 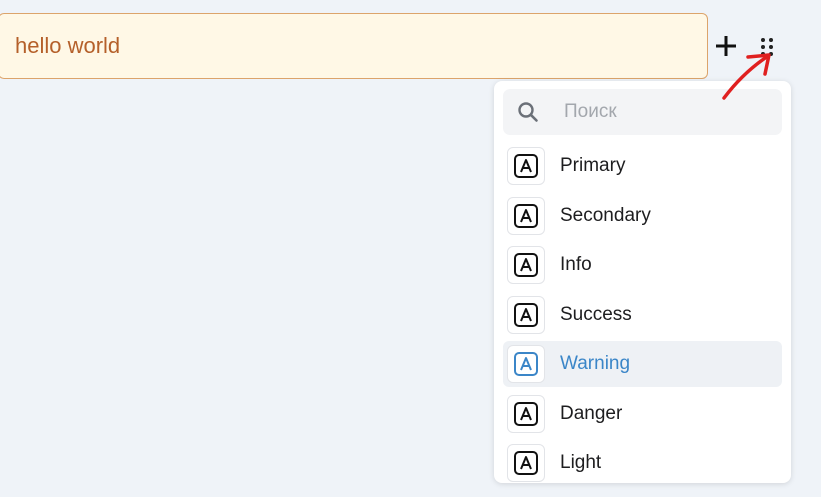 I want to click on menu-item-primary: Primary, so click(x=642, y=166).